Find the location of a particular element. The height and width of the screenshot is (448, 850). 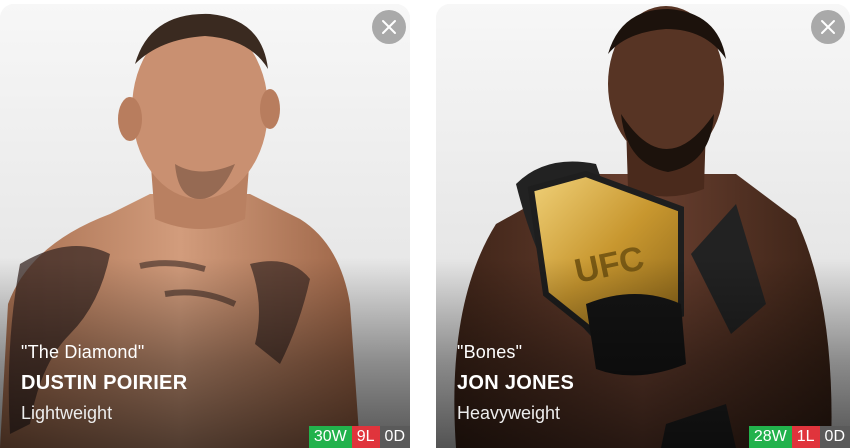

fighter-name: JON JONES is located at coordinates (516, 383).